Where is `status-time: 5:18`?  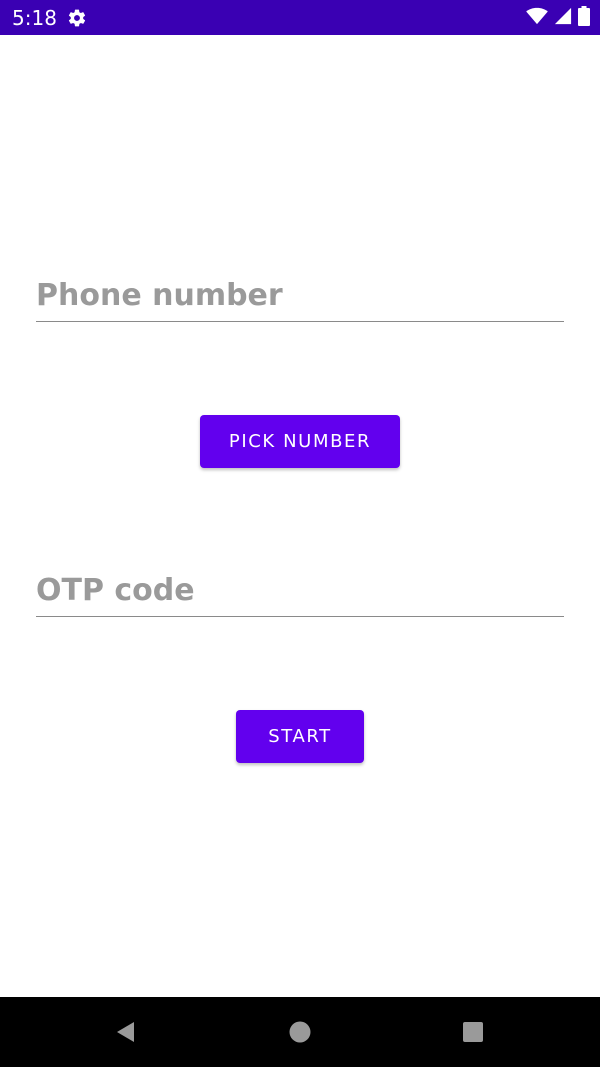 status-time: 5:18 is located at coordinates (34, 18).